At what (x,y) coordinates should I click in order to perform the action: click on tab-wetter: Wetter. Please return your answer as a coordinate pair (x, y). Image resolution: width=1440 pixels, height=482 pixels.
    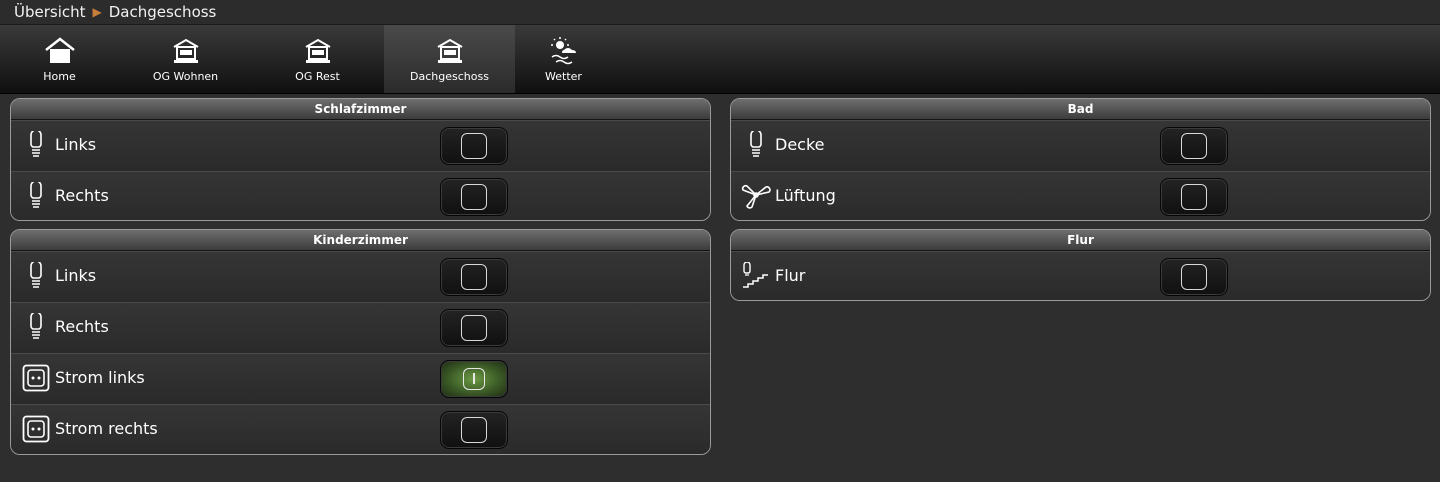
    Looking at the image, I should click on (563, 59).